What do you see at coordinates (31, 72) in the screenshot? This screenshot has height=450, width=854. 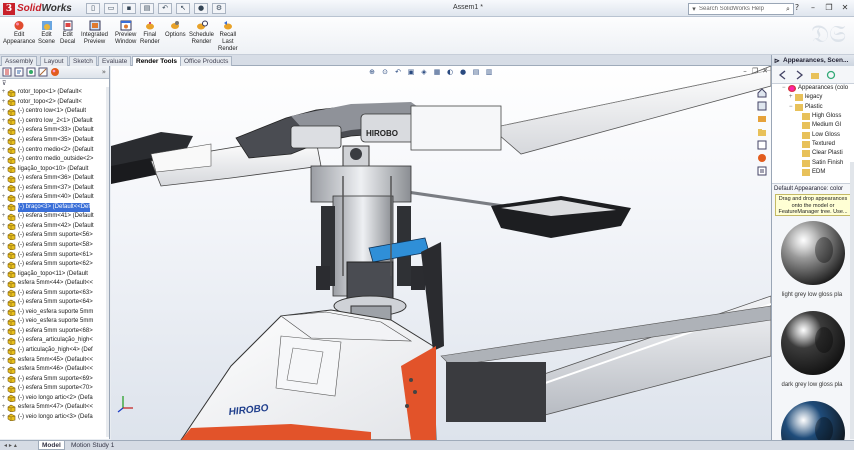 I see `configuration-manager-icon` at bounding box center [31, 72].